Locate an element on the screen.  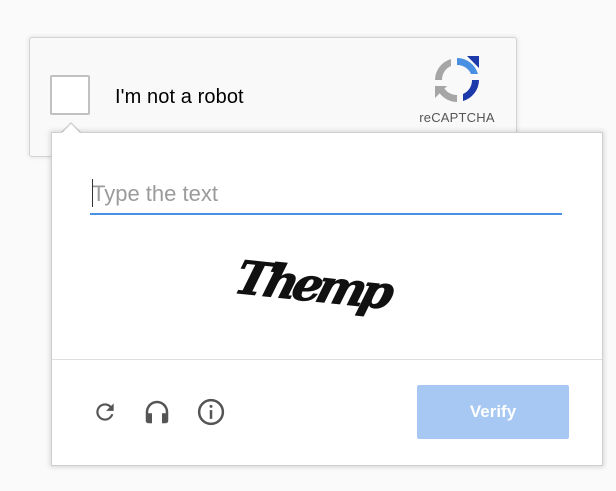
refresh-button is located at coordinates (105, 412).